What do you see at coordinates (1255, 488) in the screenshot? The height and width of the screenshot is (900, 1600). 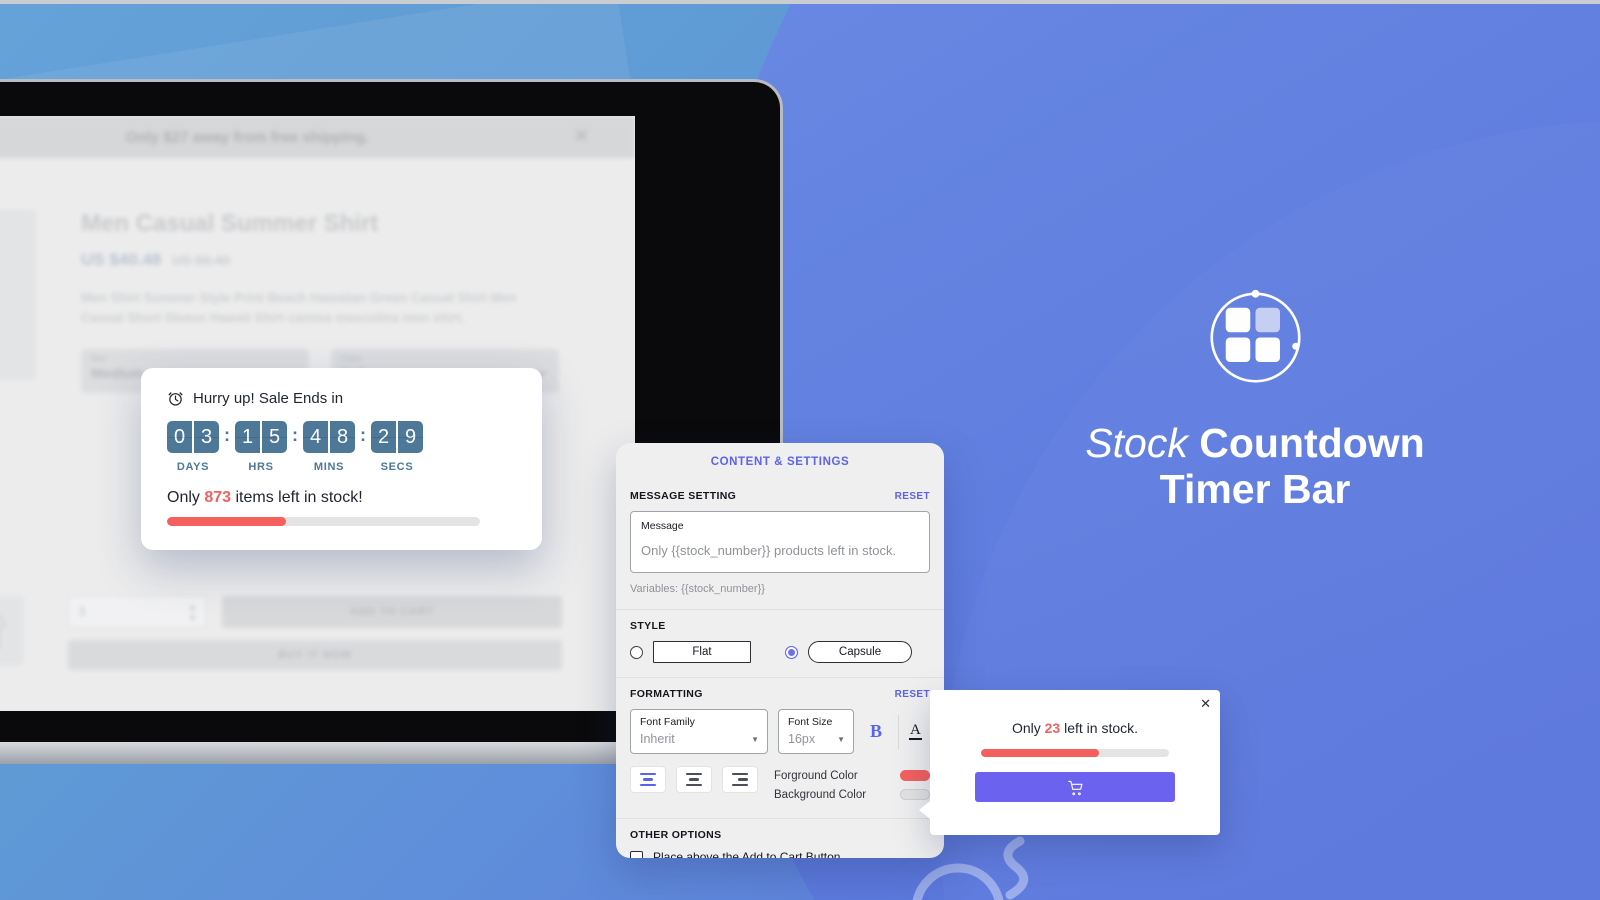 I see `brand-line2: Timer Bar` at bounding box center [1255, 488].